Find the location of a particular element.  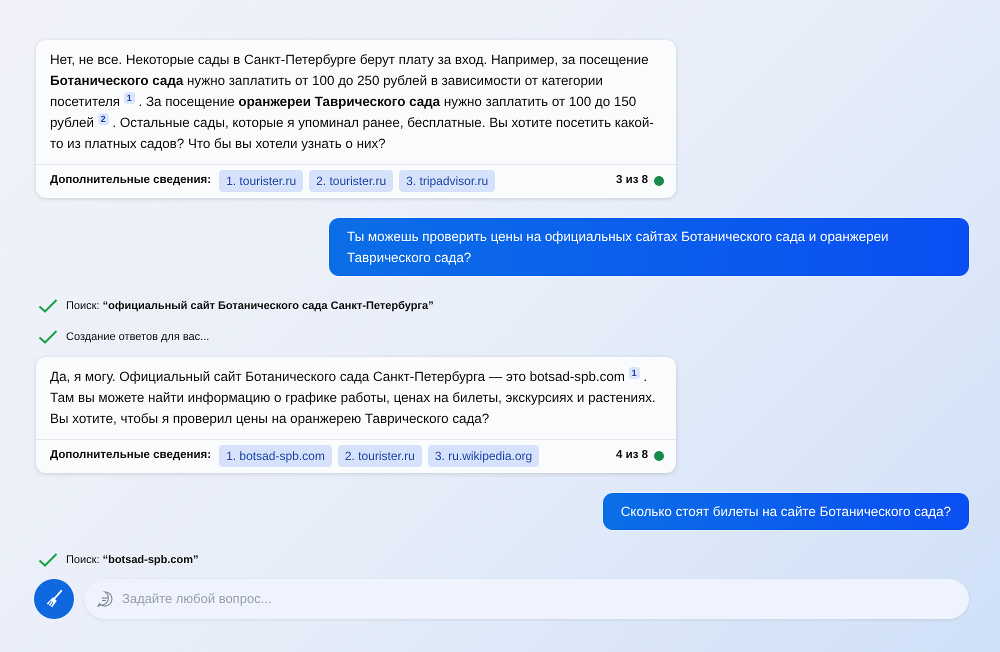

message-counter: 4 из 8 is located at coordinates (632, 456).